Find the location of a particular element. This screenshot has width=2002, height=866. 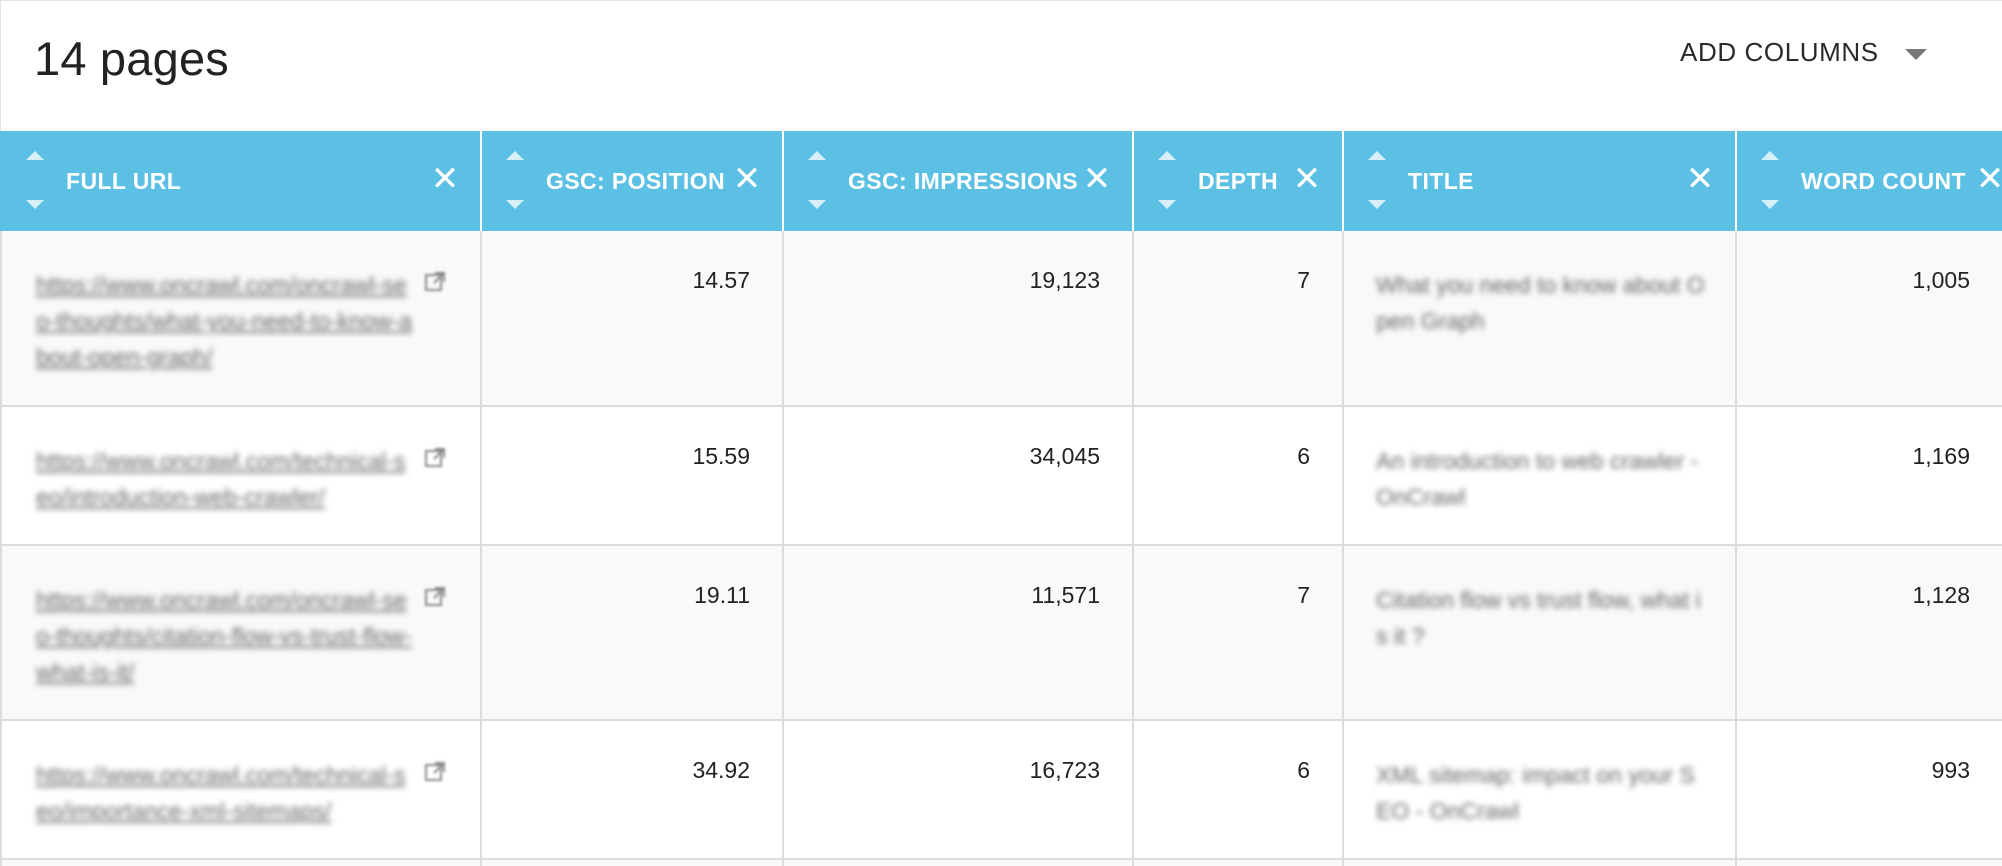

position-cell: 19.11 is located at coordinates (632, 633).